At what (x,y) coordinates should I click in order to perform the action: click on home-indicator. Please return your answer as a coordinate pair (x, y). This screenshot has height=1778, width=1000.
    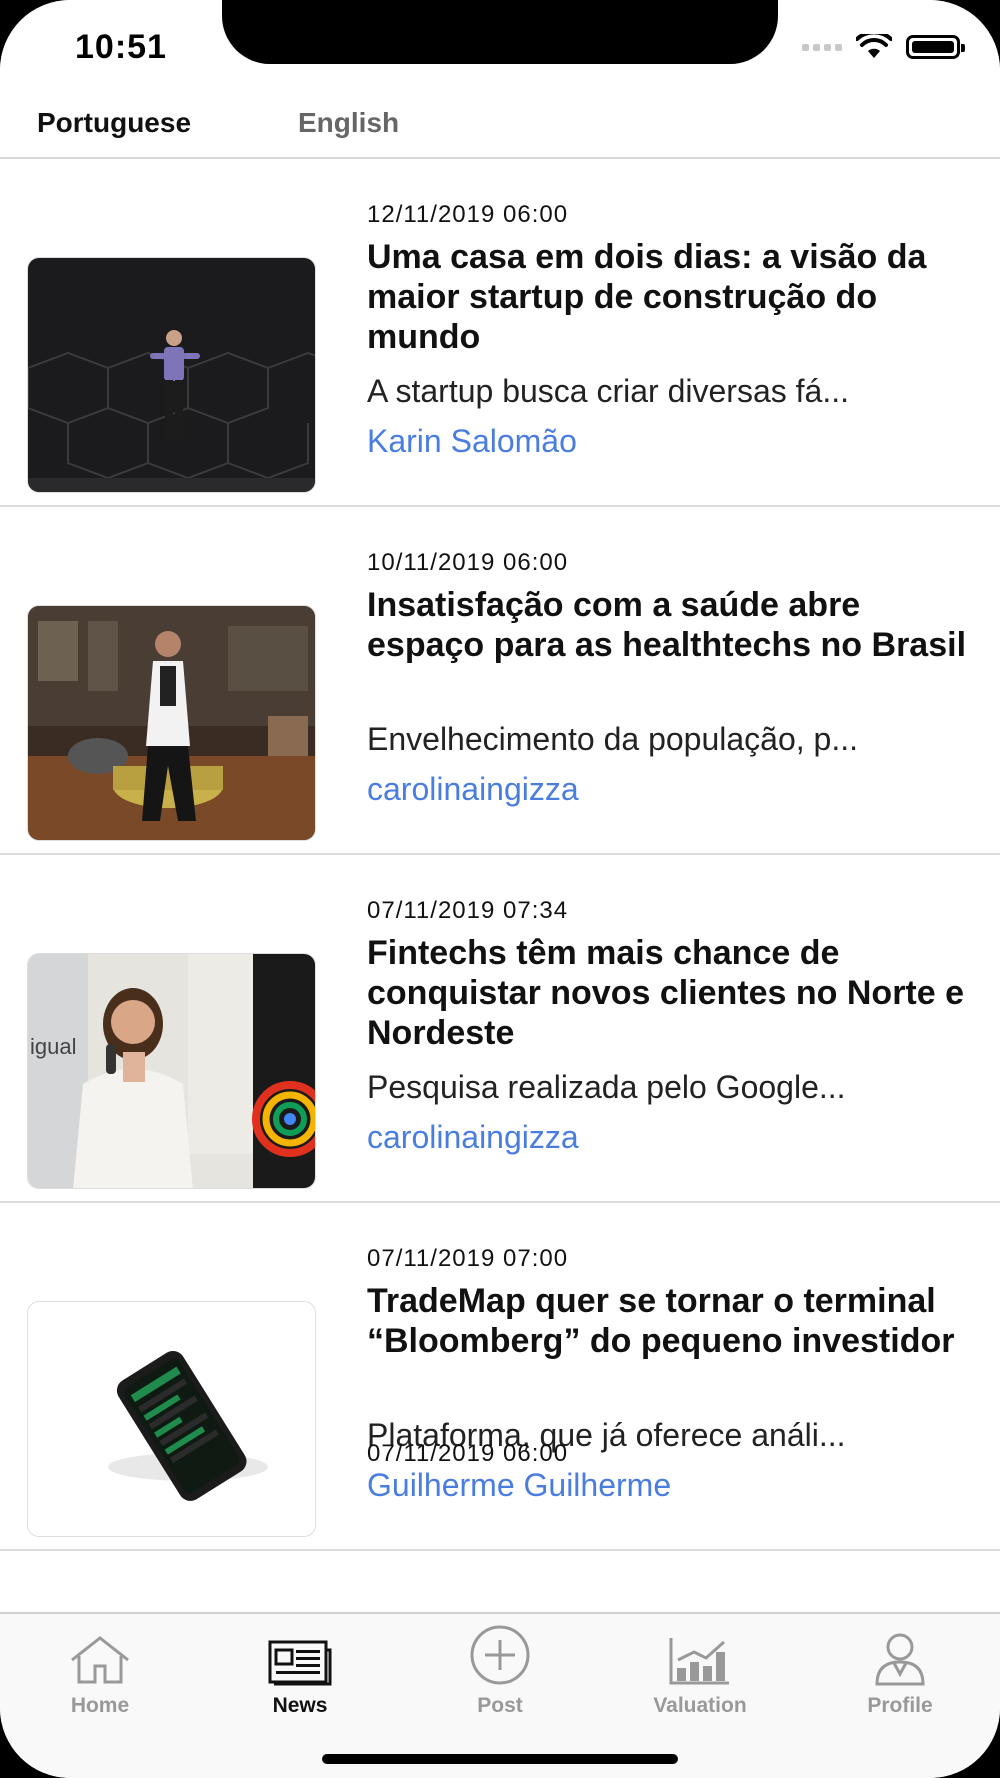
    Looking at the image, I should click on (500, 1759).